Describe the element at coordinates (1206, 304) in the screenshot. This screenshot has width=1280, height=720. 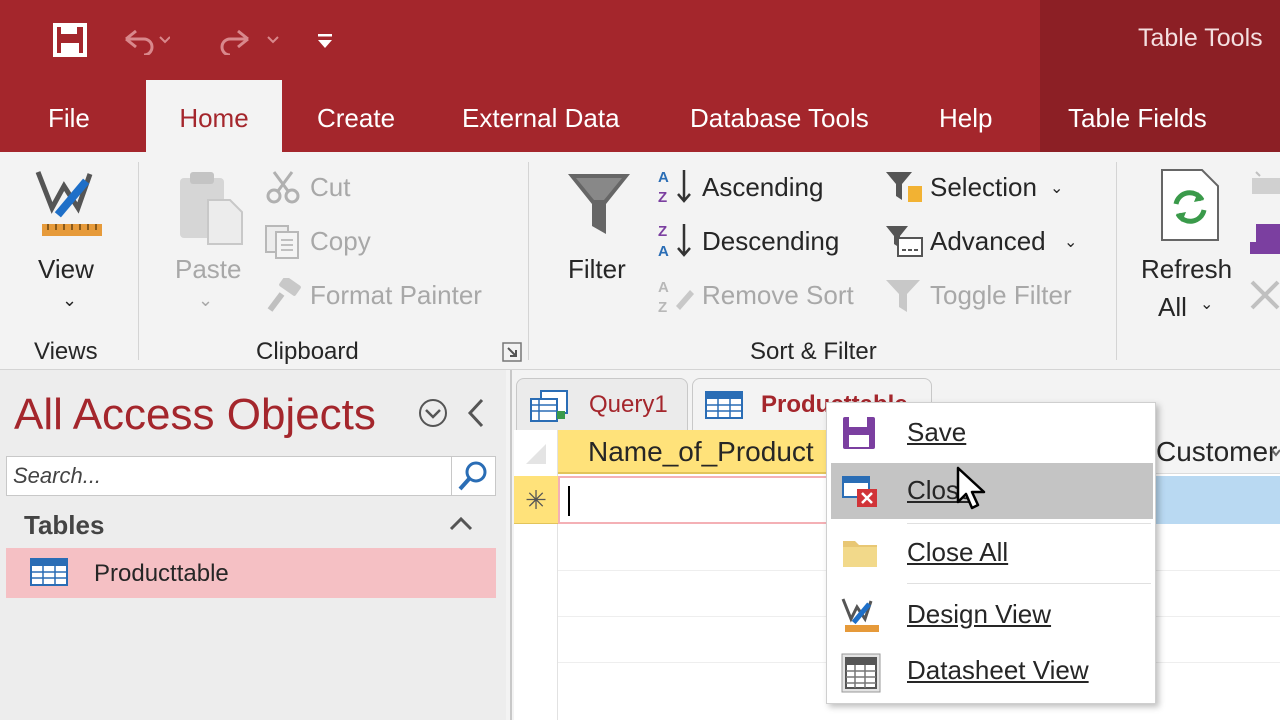
I see `refresh-dropdown-icon: ⌄` at that location.